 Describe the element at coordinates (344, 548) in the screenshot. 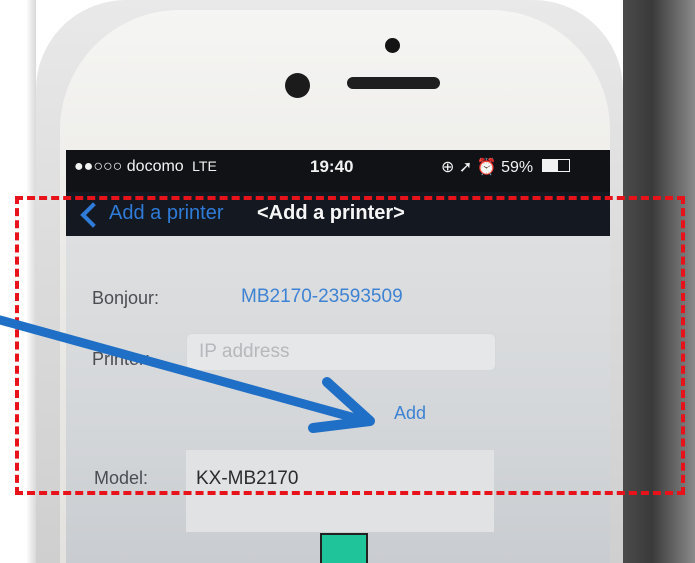

I see `green-button` at that location.